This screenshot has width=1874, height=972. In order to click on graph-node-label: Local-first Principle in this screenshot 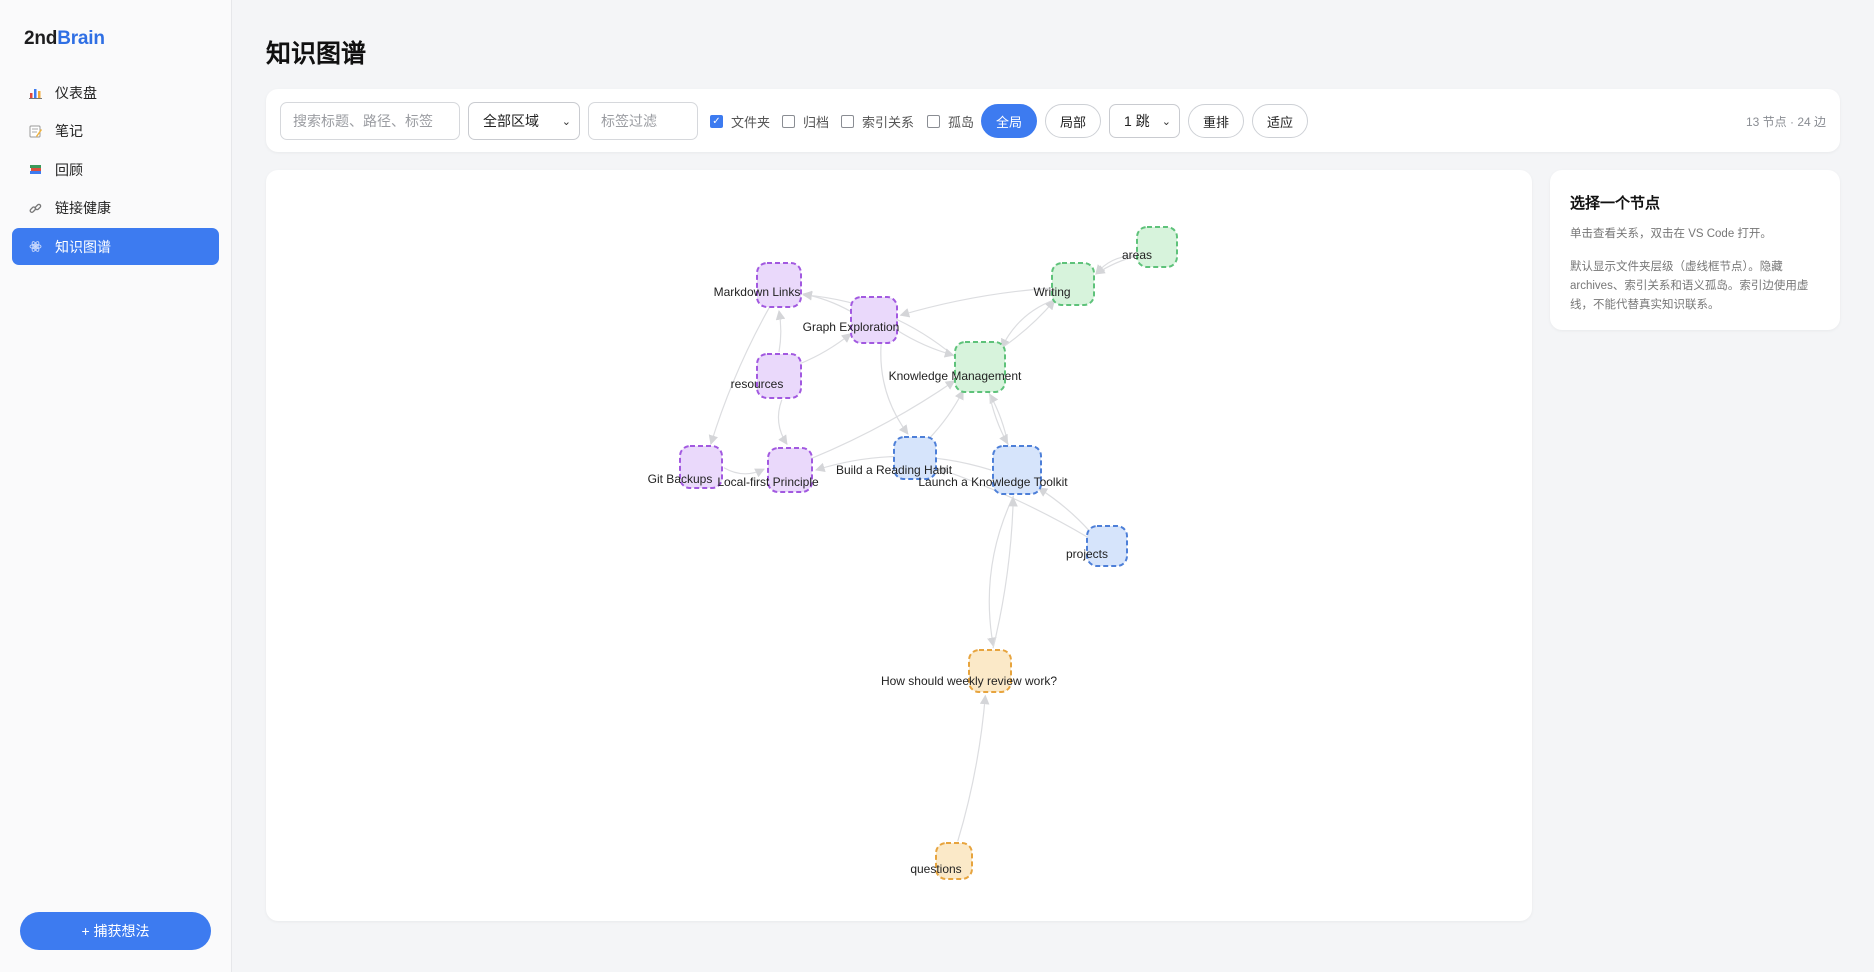, I will do `click(768, 482)`.